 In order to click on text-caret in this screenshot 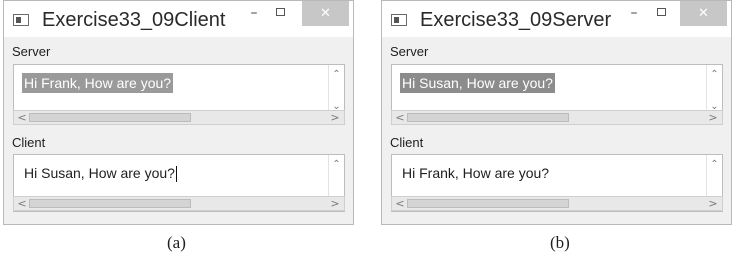, I will do `click(176, 174)`.